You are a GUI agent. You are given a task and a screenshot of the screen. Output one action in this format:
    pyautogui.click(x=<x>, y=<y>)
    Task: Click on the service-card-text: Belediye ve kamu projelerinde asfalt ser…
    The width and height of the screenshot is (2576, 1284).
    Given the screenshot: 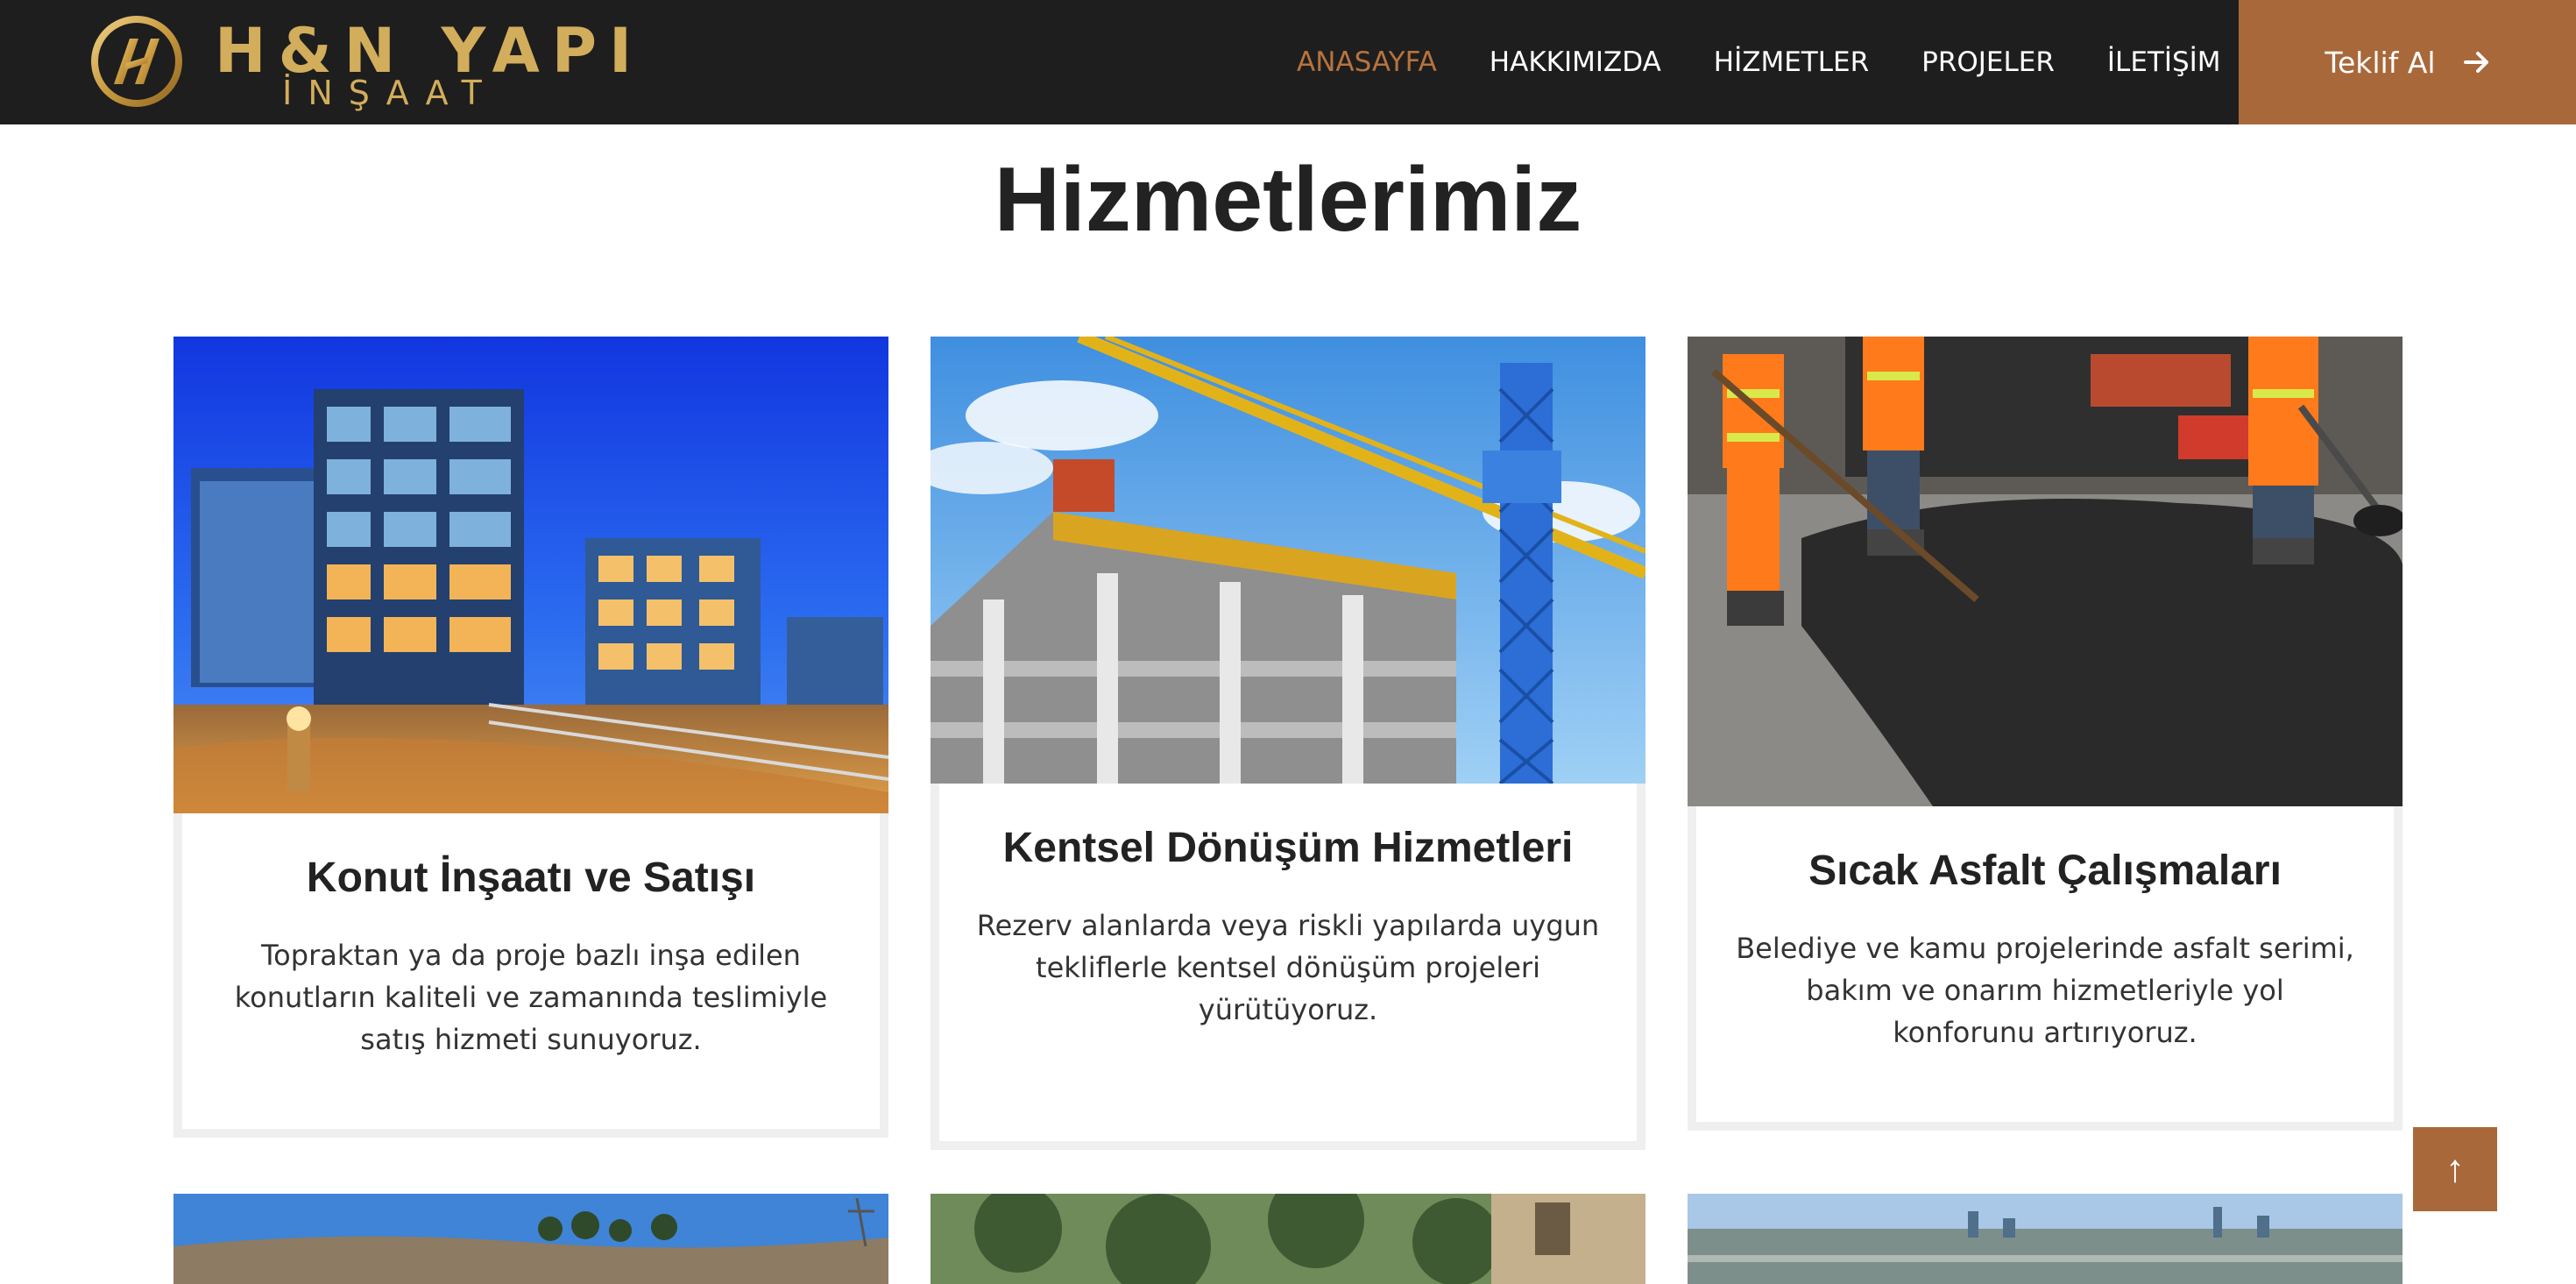 What is the action you would take?
    pyautogui.click(x=2045, y=990)
    